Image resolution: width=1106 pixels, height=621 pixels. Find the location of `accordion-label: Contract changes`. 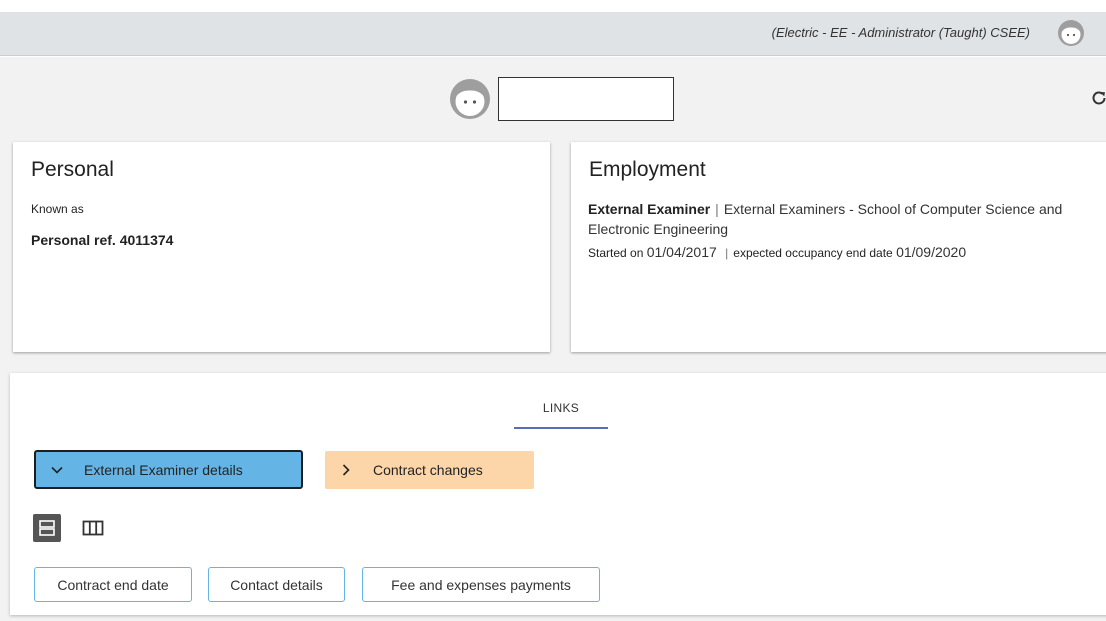

accordion-label: Contract changes is located at coordinates (428, 470).